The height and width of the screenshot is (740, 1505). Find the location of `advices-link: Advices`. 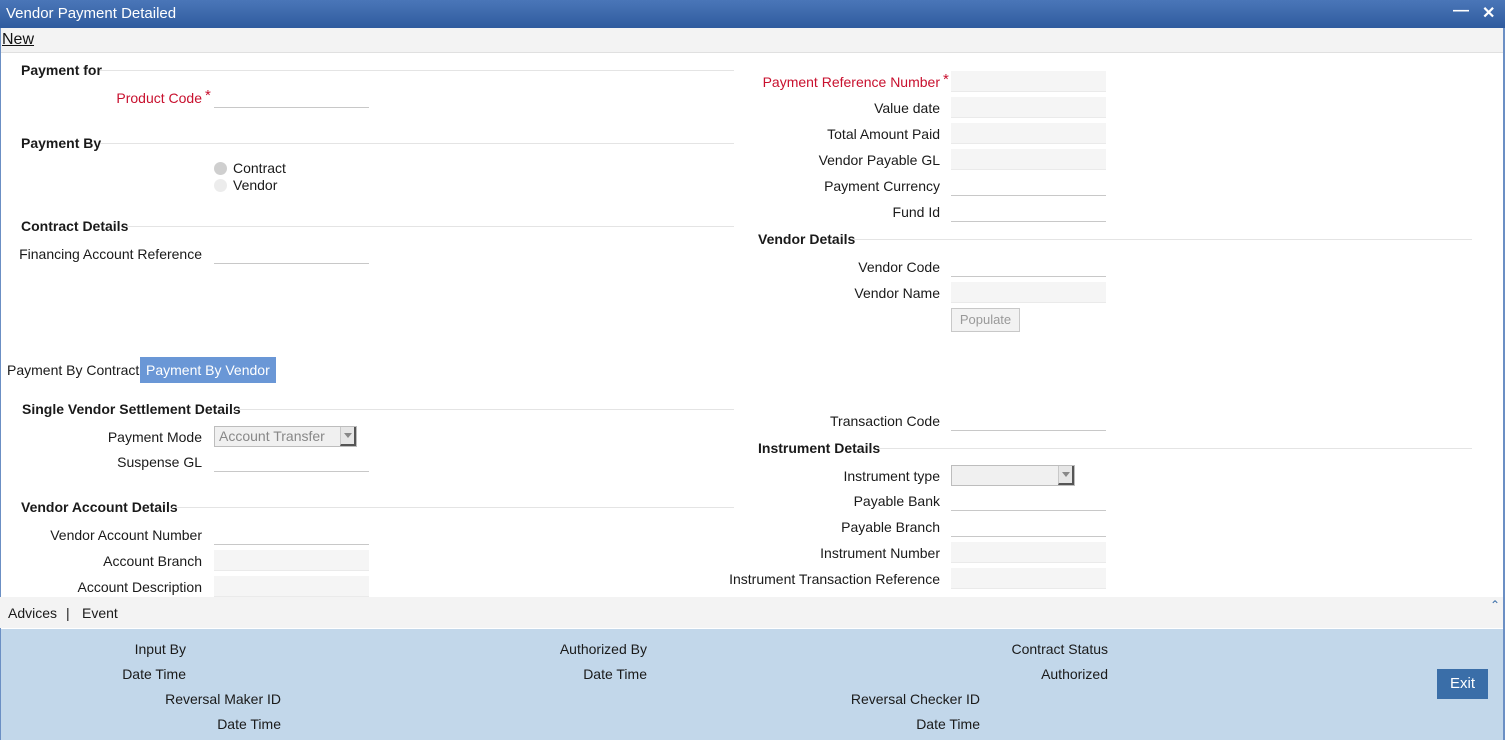

advices-link: Advices is located at coordinates (32, 613).